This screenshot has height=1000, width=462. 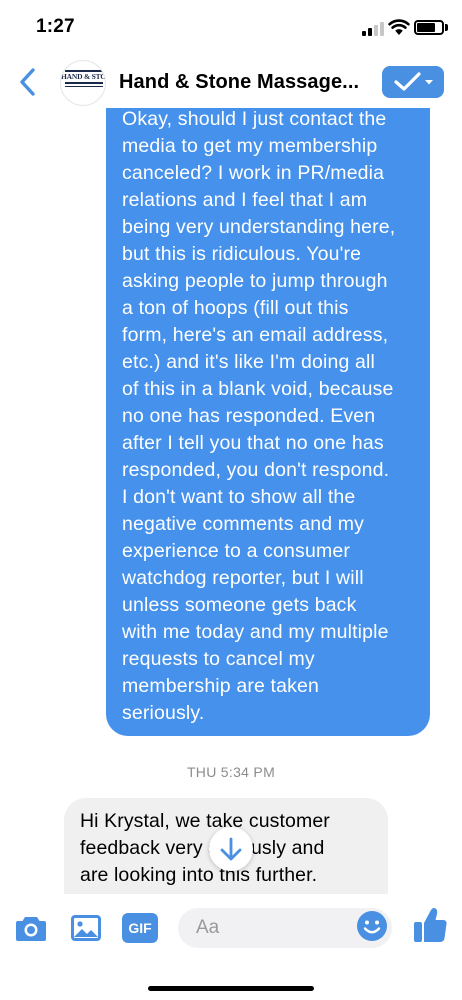 I want to click on scroll-to-bottom-button, so click(x=231, y=849).